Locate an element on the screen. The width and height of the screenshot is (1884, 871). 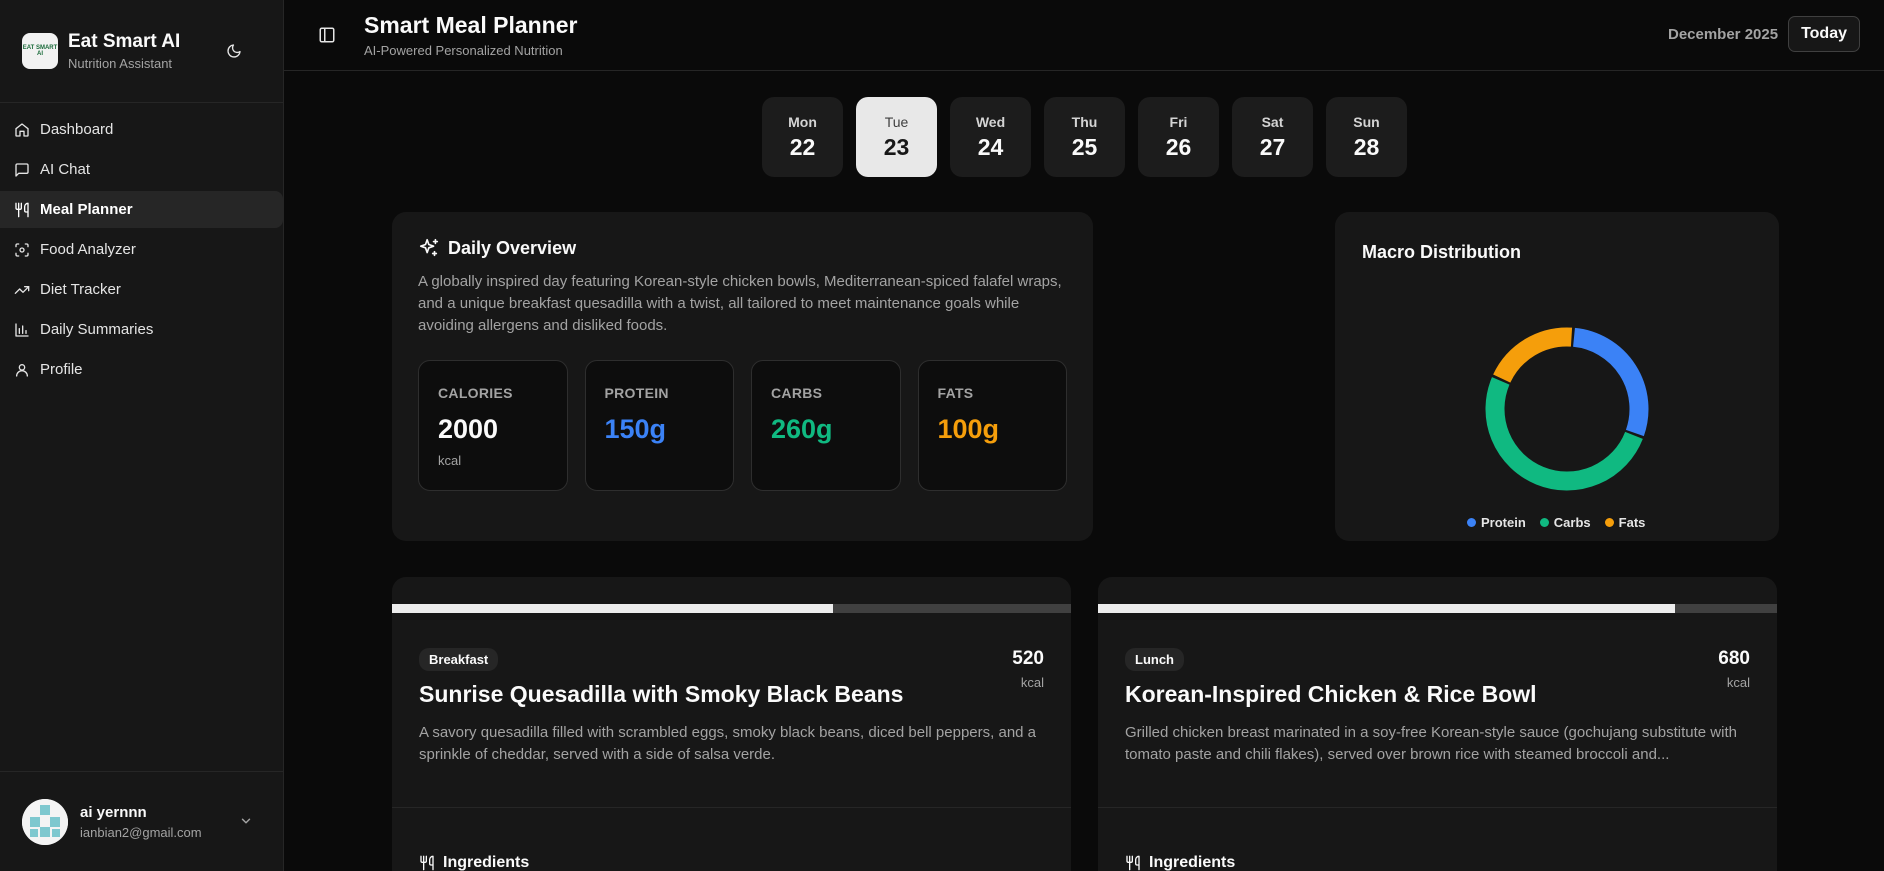
day-tue: Tue 23 is located at coordinates (896, 137).